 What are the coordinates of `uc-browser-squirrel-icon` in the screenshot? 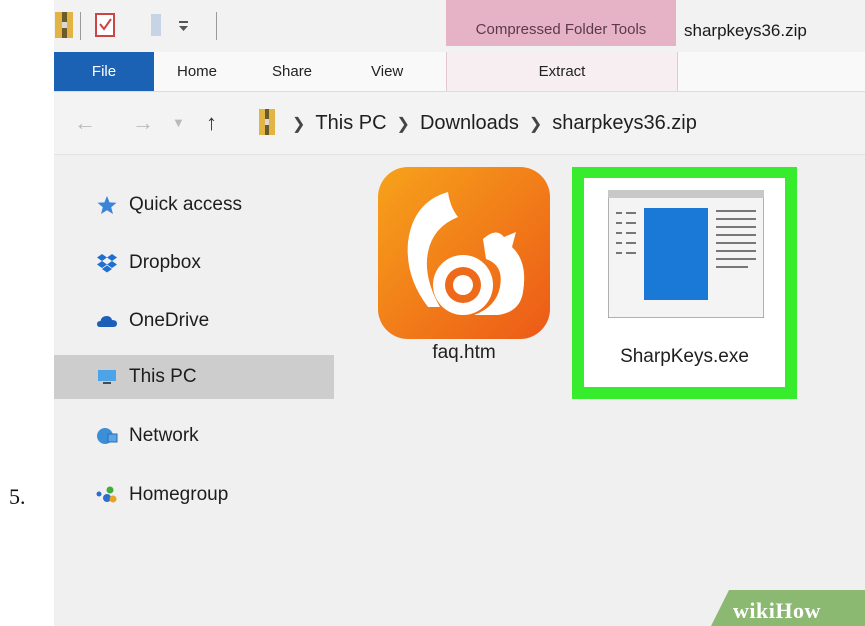 It's located at (464, 253).